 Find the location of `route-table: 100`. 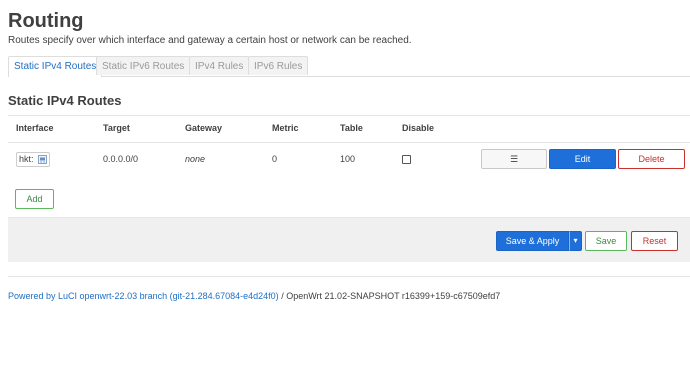

route-table: 100 is located at coordinates (348, 159).